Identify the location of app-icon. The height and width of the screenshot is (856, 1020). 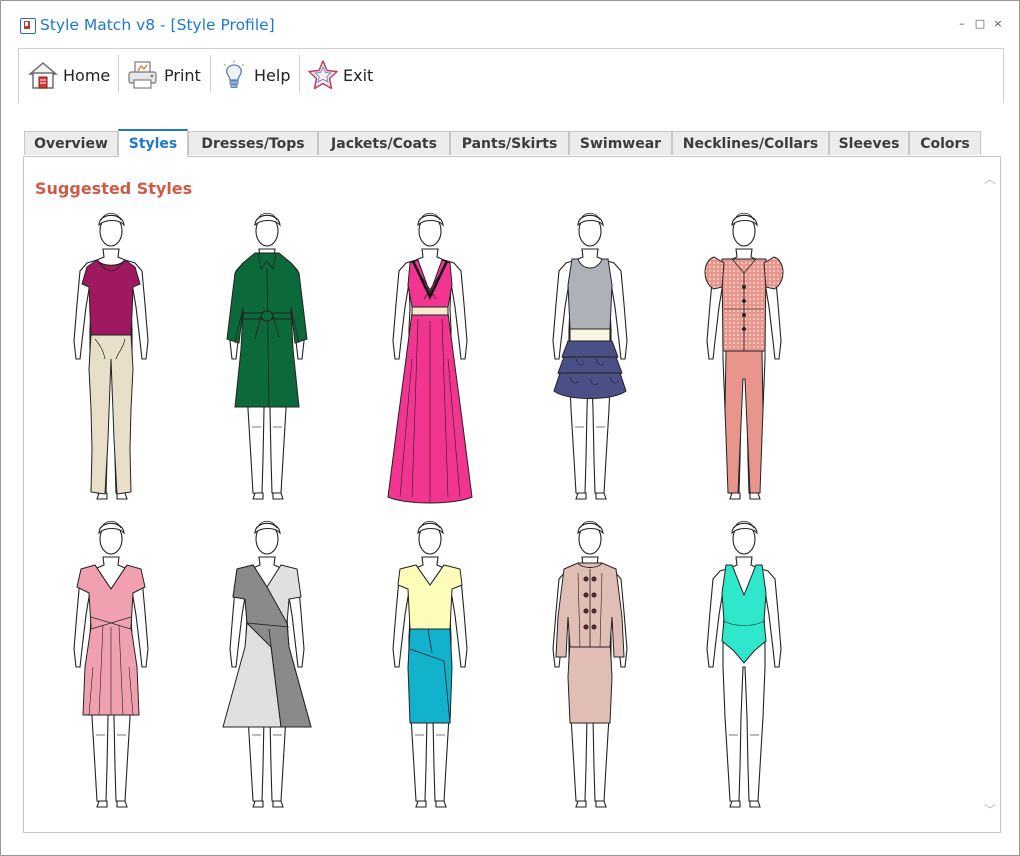
(28, 26).